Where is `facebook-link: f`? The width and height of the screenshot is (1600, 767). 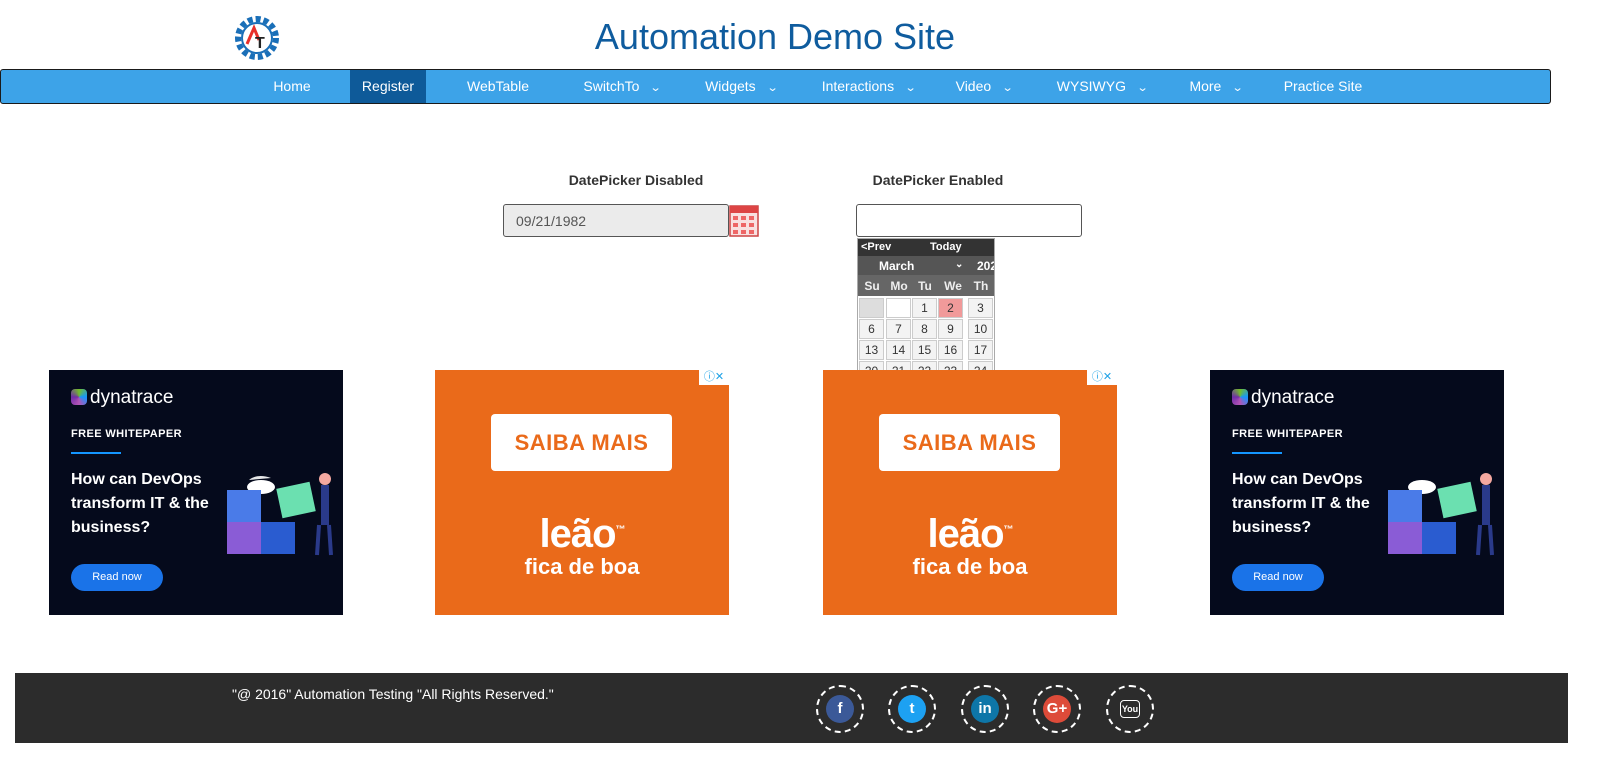 facebook-link: f is located at coordinates (840, 709).